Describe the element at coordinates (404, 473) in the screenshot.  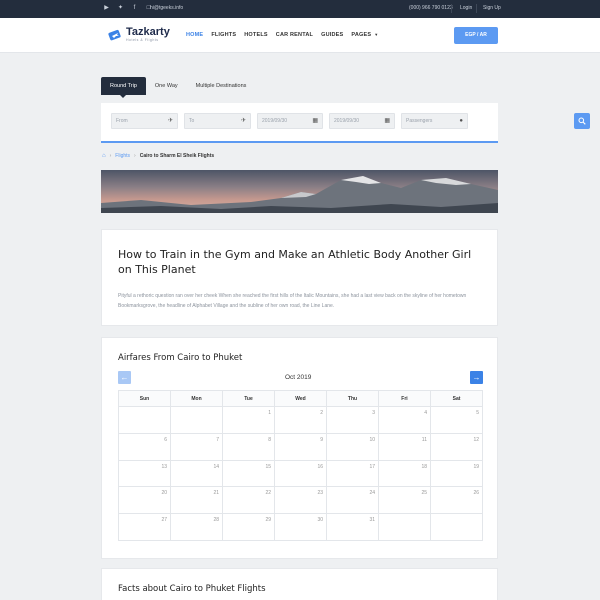
I see `calendar-day: 18` at that location.